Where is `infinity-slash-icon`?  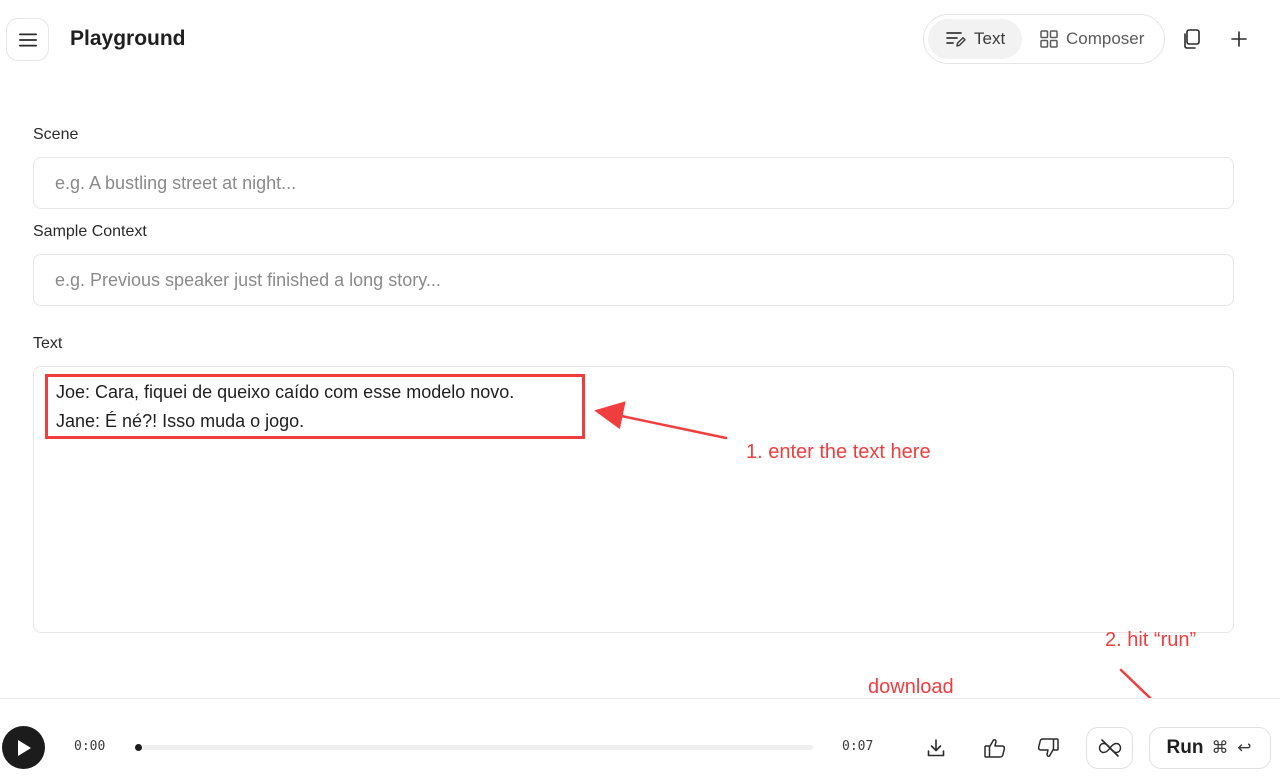
infinity-slash-icon is located at coordinates (1109, 748).